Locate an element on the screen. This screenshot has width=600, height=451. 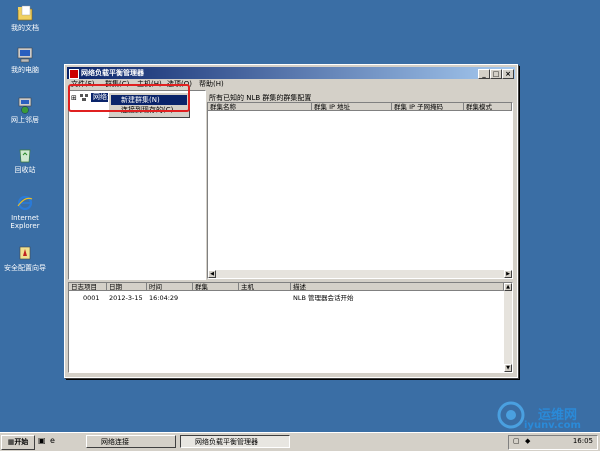
desktop-icon-label: 我的文档 is located at coordinates (25, 28).